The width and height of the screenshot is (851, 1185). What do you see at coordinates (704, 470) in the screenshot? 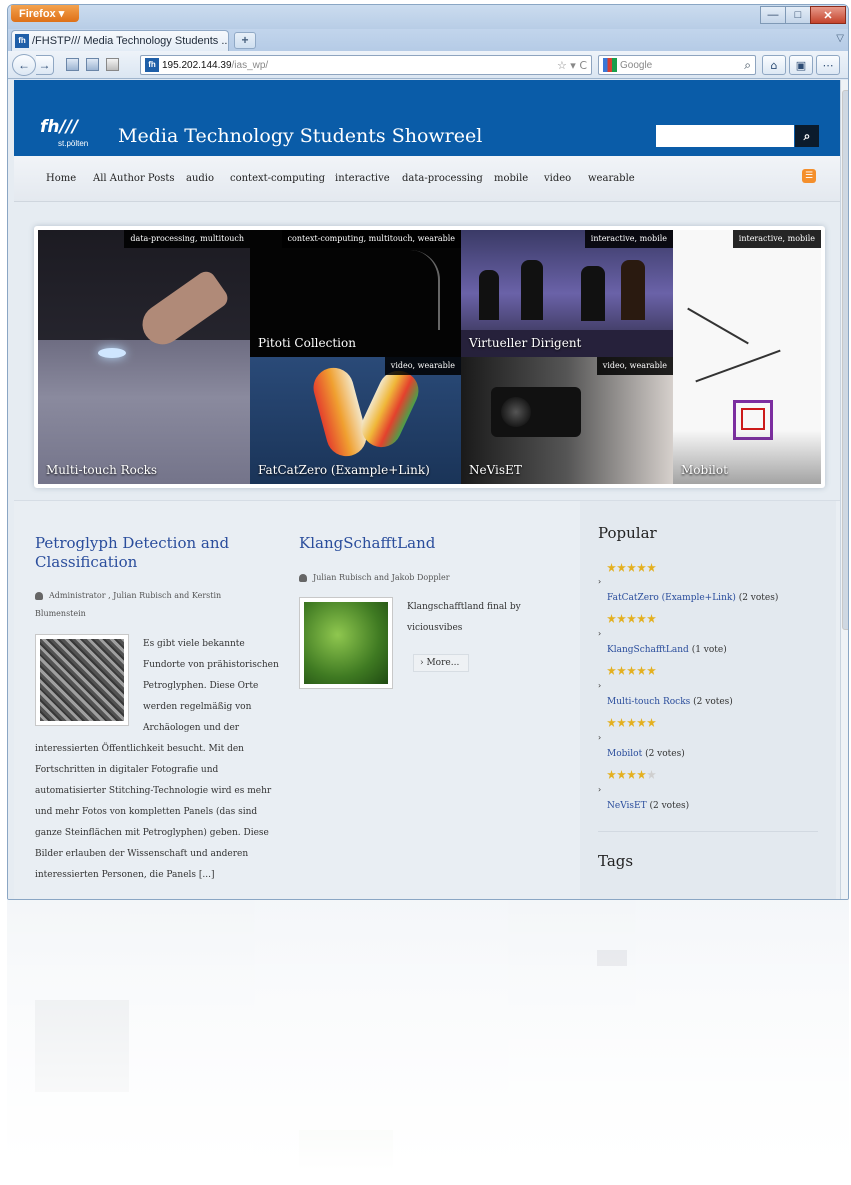
I see `slide-caption: Mobilot` at bounding box center [704, 470].